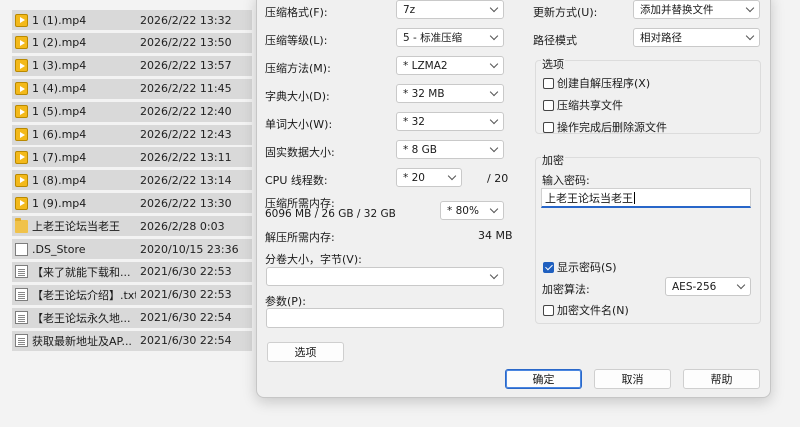 The image size is (800, 427). What do you see at coordinates (450, 37) in the screenshot?
I see `level-select: 5 - 标准压缩` at bounding box center [450, 37].